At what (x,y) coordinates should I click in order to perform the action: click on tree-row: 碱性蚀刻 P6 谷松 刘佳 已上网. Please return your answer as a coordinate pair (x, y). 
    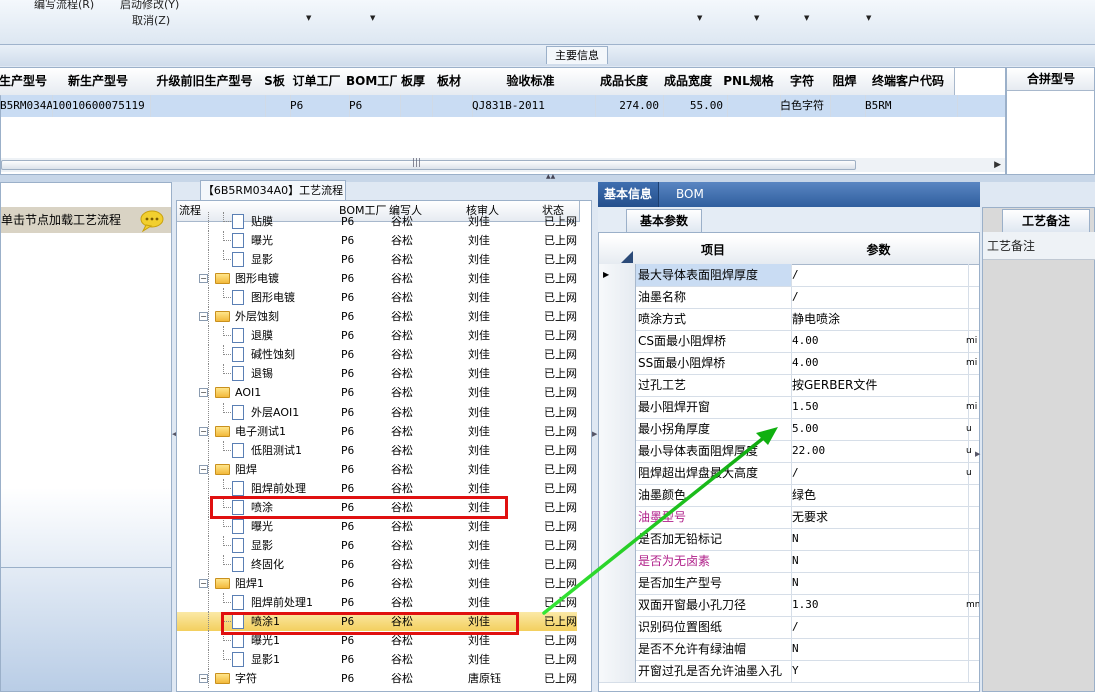
    Looking at the image, I should click on (377, 355).